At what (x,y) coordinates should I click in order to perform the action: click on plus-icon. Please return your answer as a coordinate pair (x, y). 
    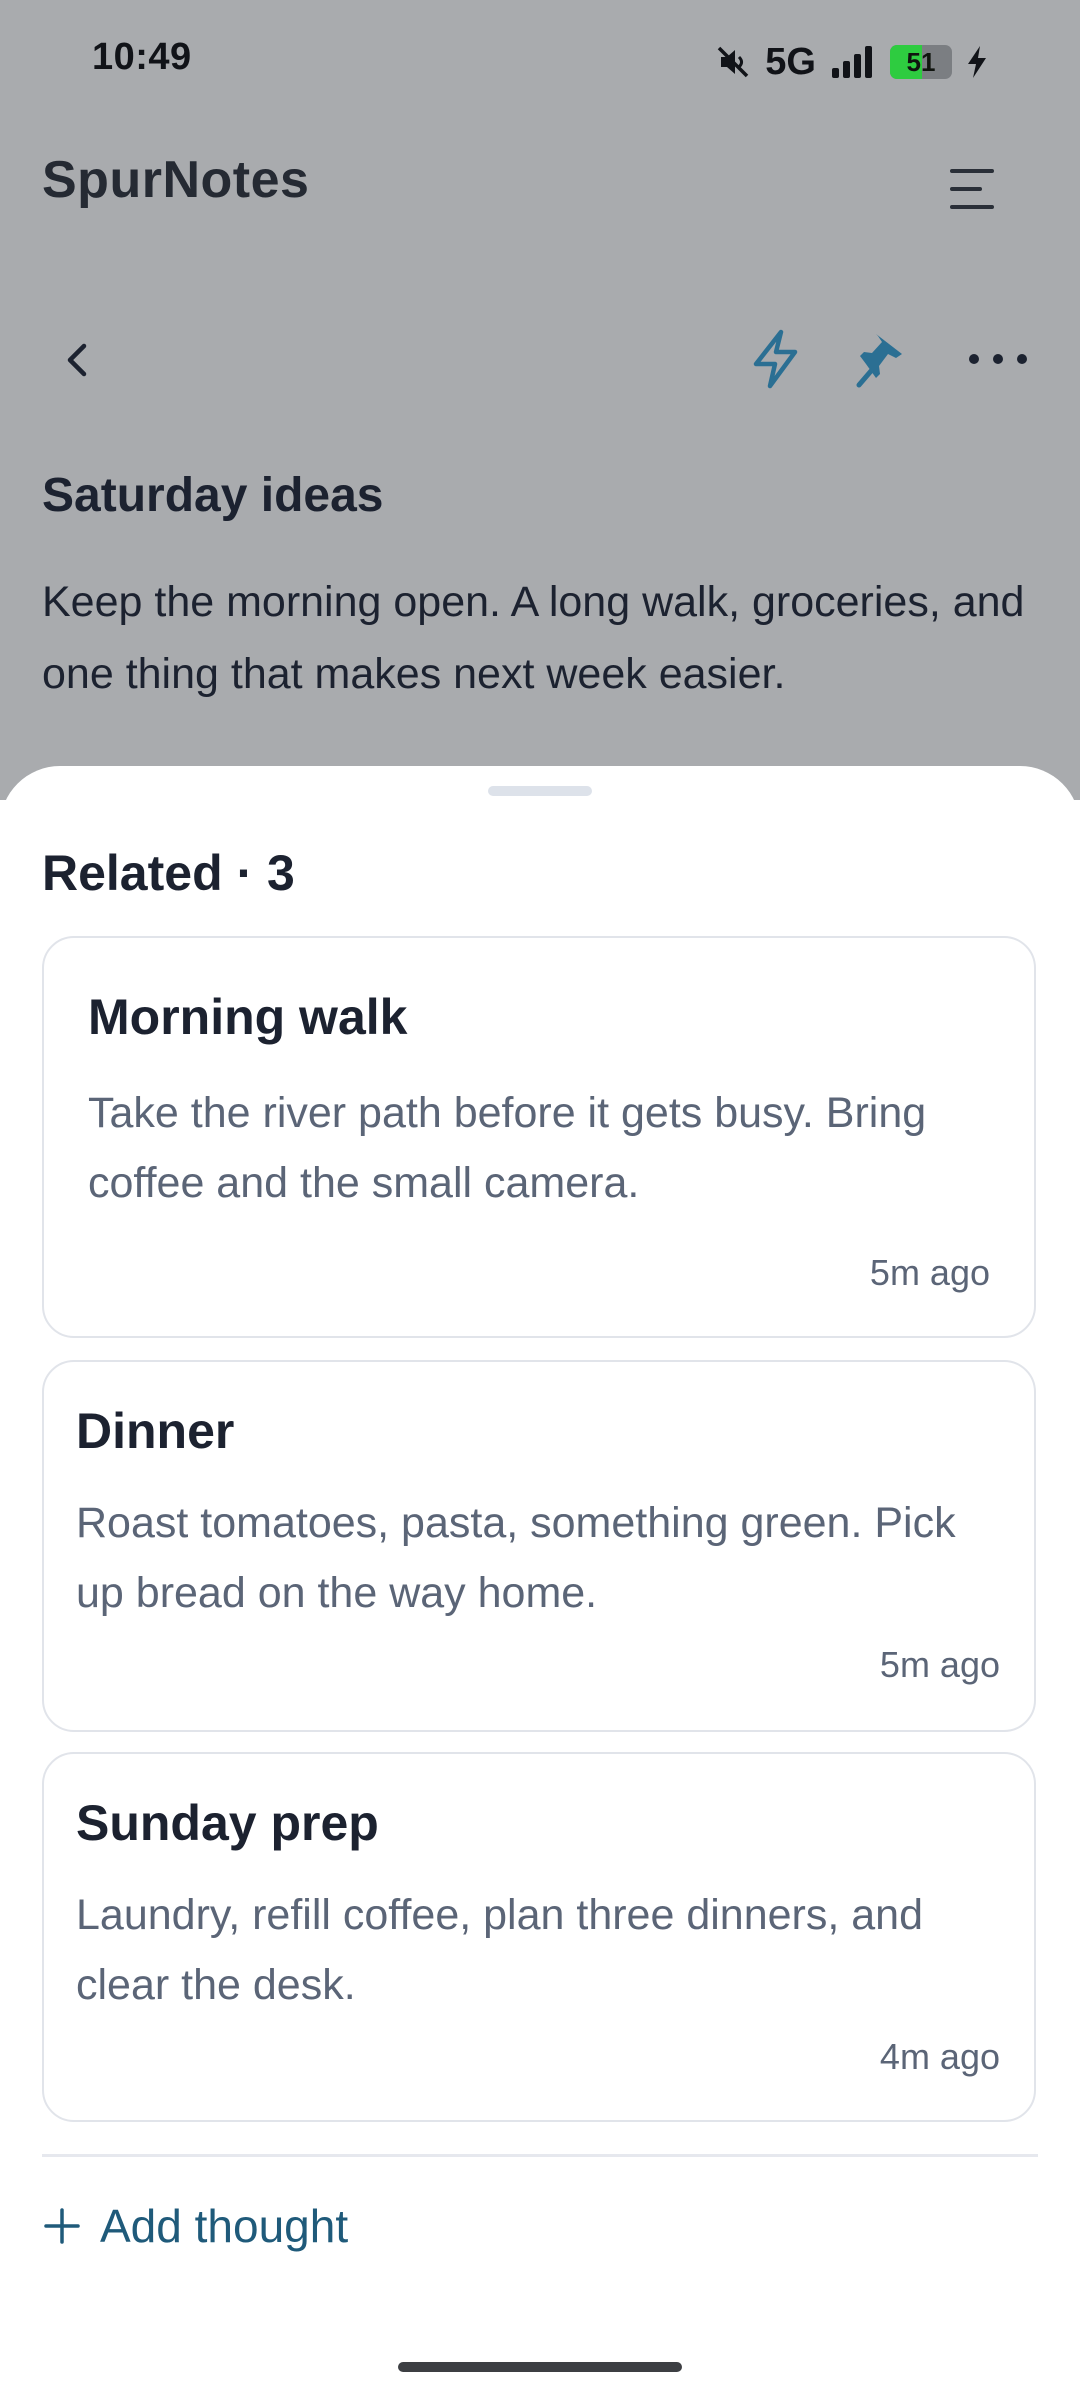
    Looking at the image, I should click on (62, 2226).